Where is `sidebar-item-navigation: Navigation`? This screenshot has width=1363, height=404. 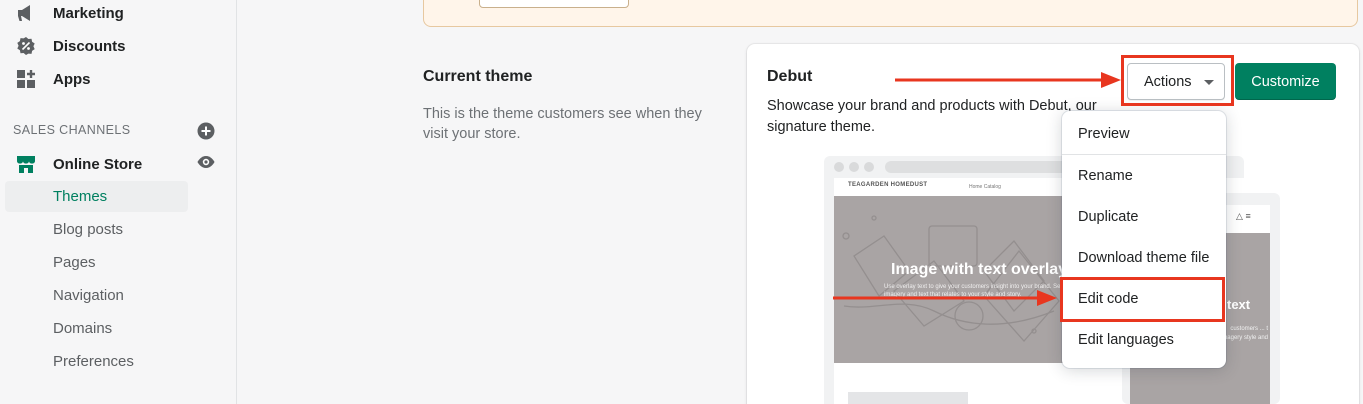 sidebar-item-navigation: Navigation is located at coordinates (96, 295).